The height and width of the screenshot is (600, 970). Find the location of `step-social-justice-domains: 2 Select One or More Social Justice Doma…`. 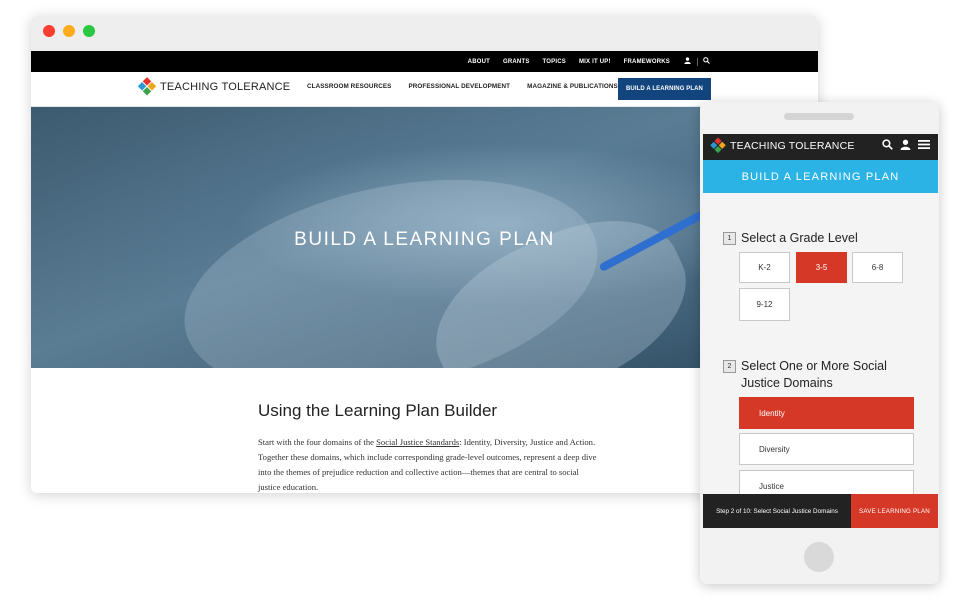

step-social-justice-domains: 2 Select One or More Social Justice Doma… is located at coordinates (822, 375).